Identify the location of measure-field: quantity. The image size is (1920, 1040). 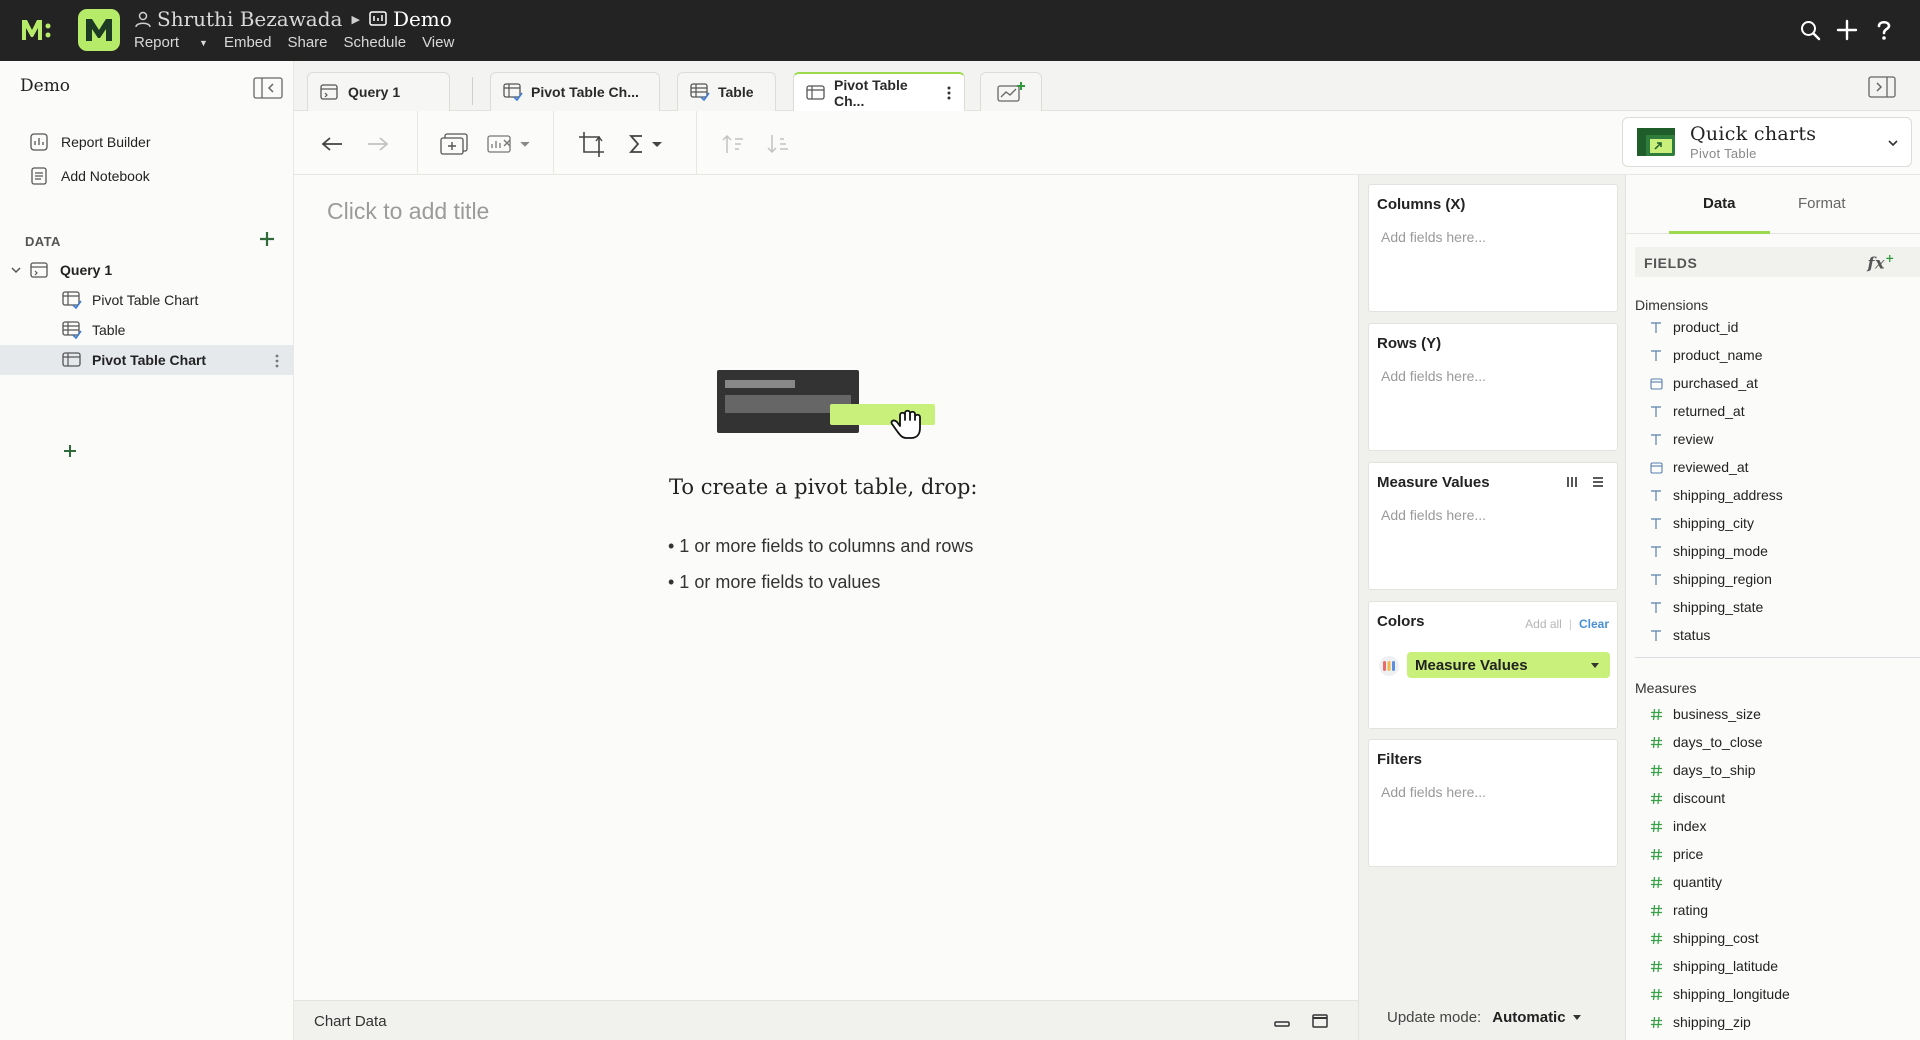
(1685, 882).